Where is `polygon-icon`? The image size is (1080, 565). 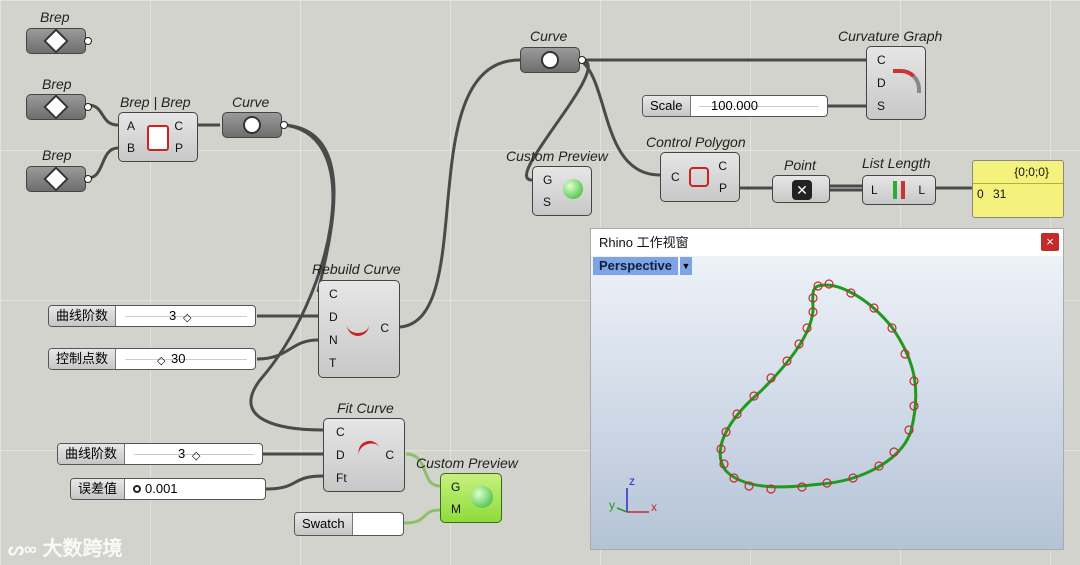 polygon-icon is located at coordinates (699, 177).